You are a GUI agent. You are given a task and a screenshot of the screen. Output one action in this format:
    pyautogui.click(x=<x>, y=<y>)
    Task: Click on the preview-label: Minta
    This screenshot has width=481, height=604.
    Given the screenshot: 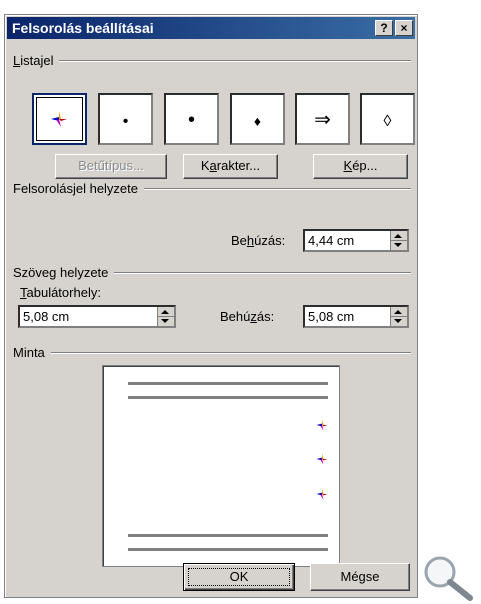 What is the action you would take?
    pyautogui.click(x=32, y=352)
    